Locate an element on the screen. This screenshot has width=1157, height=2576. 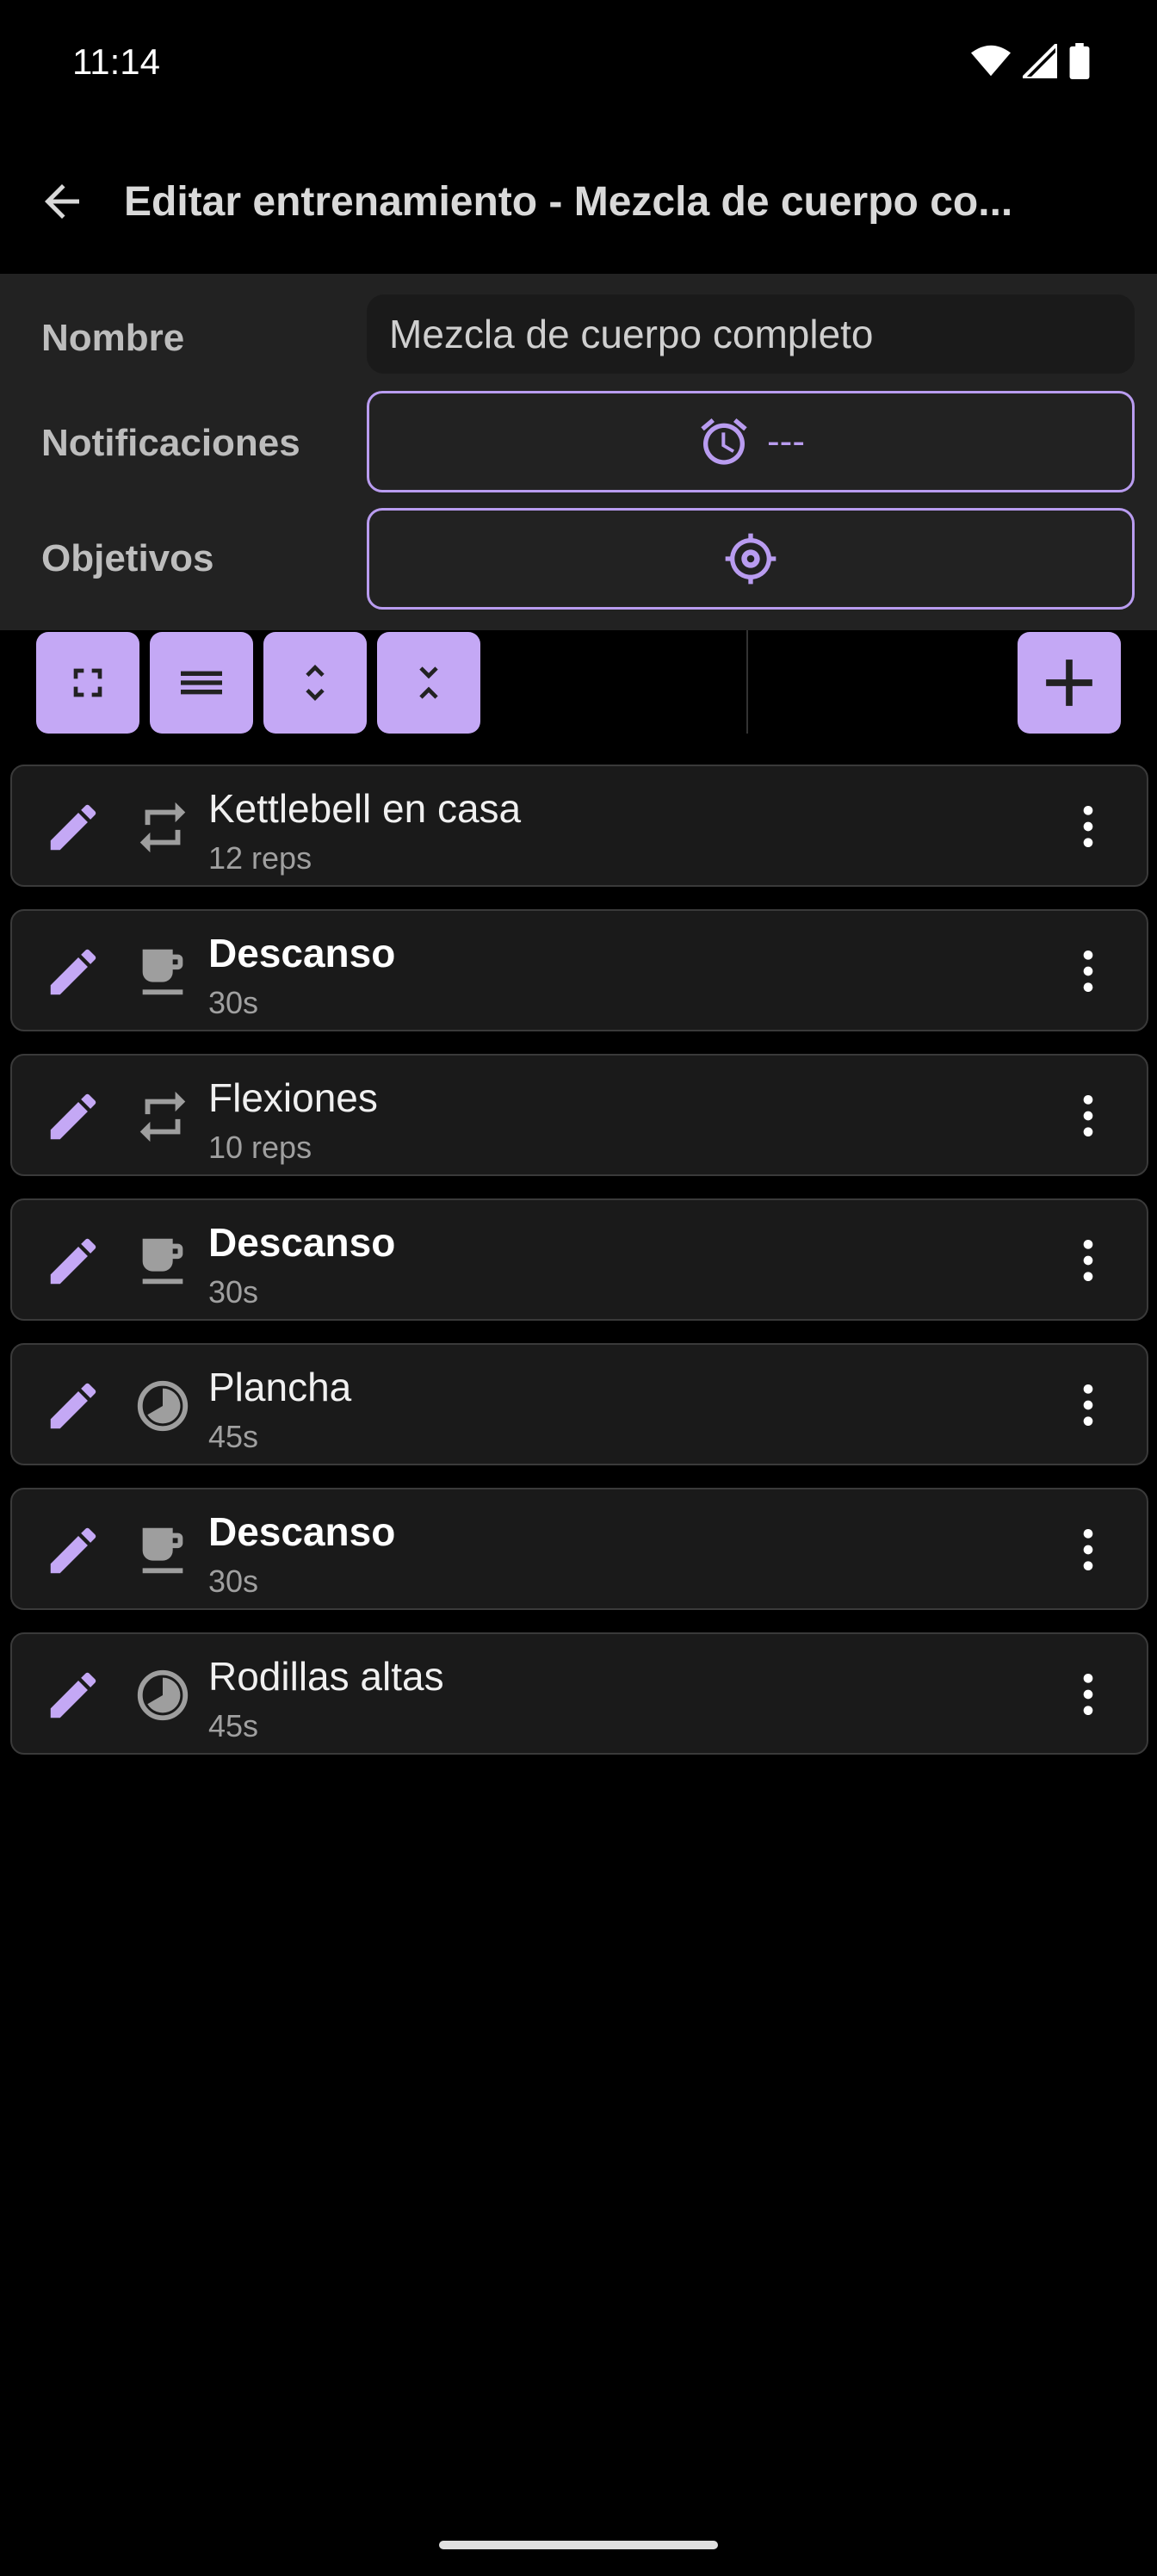
back-button is located at coordinates (62, 202).